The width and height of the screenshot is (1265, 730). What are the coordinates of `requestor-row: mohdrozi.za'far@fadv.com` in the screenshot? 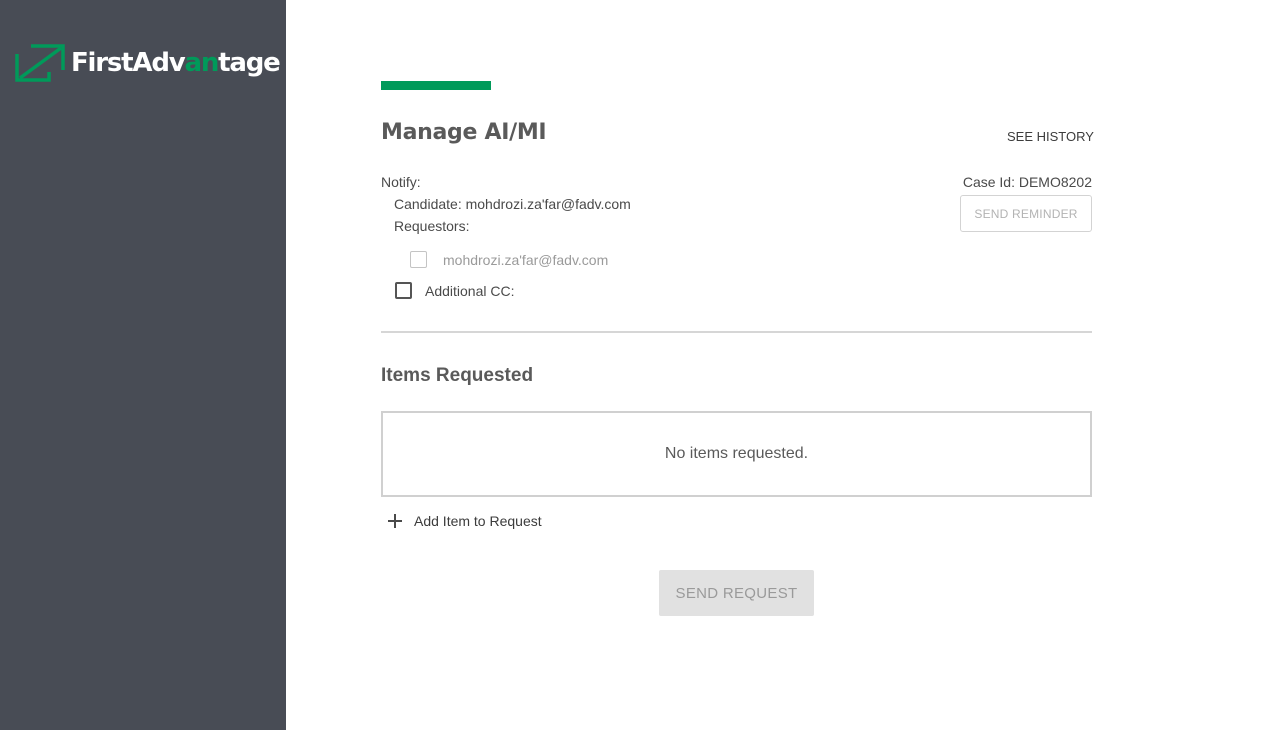 It's located at (509, 259).